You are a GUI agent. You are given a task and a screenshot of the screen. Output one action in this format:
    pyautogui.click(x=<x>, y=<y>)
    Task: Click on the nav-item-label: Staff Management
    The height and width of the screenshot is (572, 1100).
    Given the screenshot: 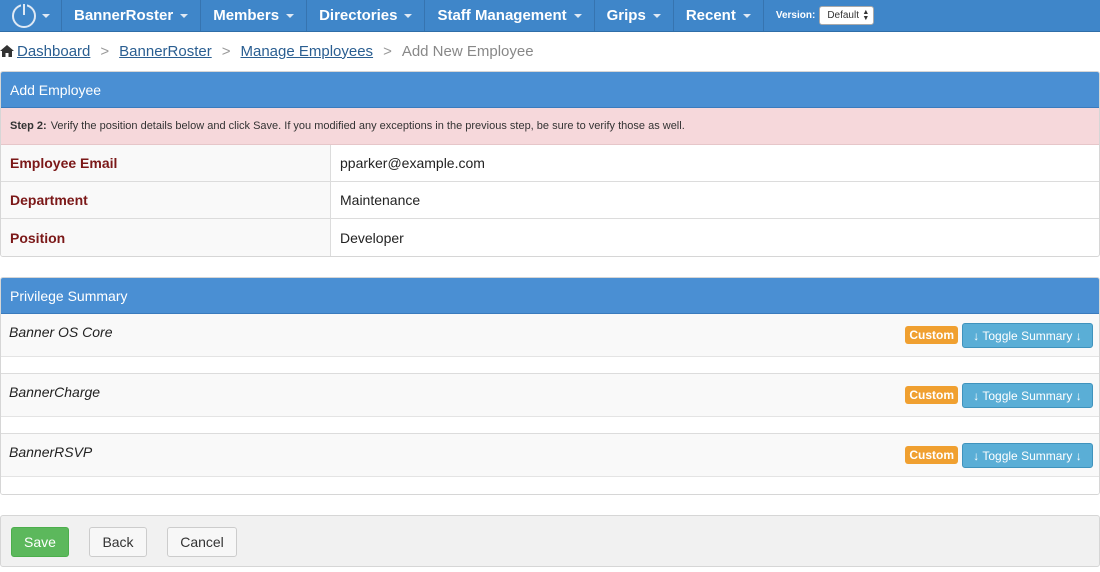 What is the action you would take?
    pyautogui.click(x=502, y=15)
    